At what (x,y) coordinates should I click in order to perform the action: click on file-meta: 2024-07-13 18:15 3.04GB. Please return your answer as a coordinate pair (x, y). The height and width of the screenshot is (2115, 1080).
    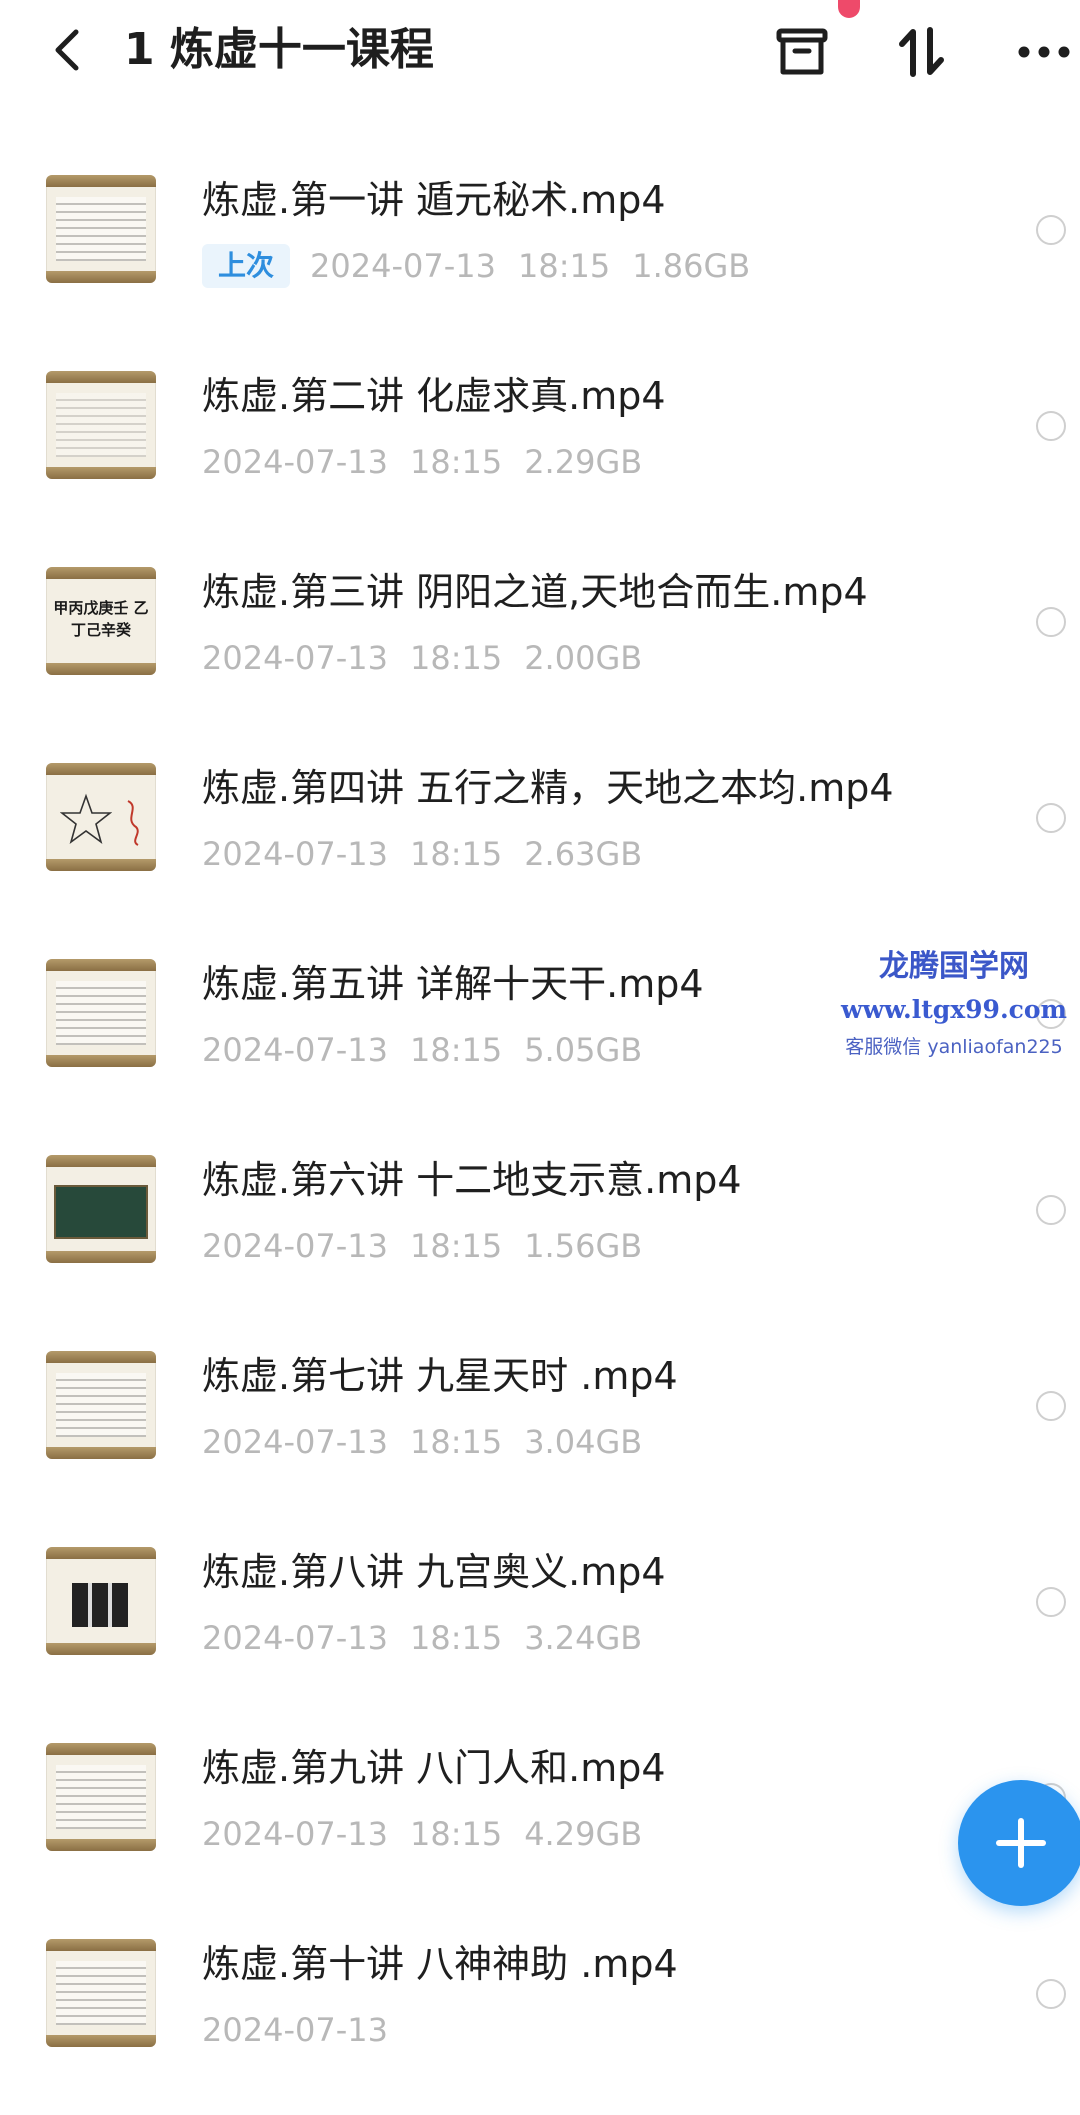
    Looking at the image, I should click on (433, 1442).